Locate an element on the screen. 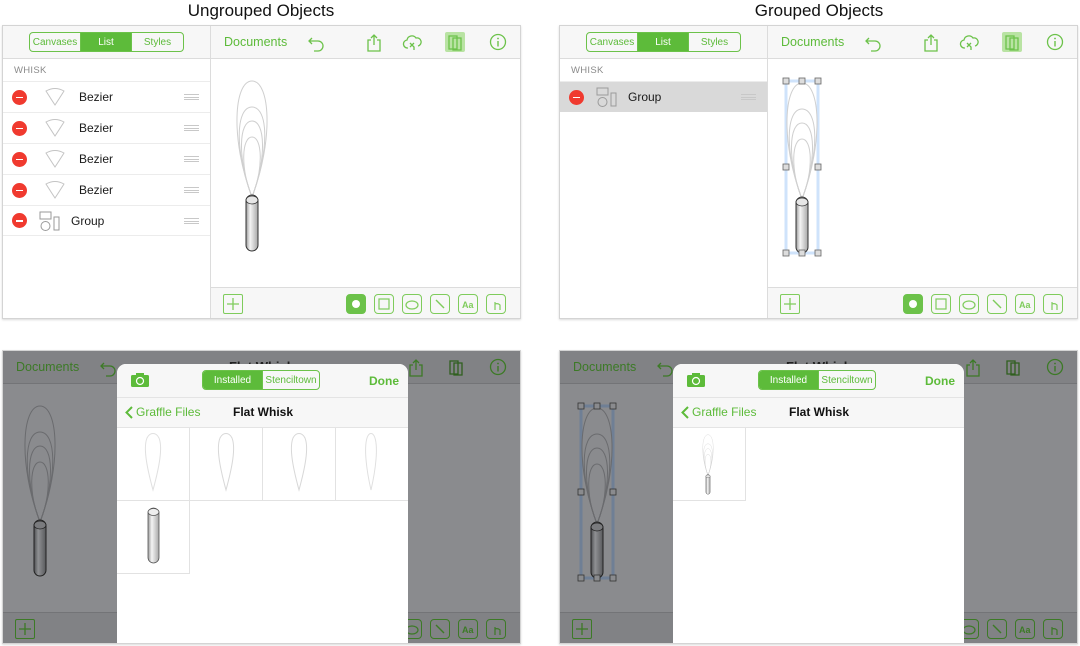 This screenshot has height=646, width=1080. stencil-item-whisk is located at coordinates (709, 464).